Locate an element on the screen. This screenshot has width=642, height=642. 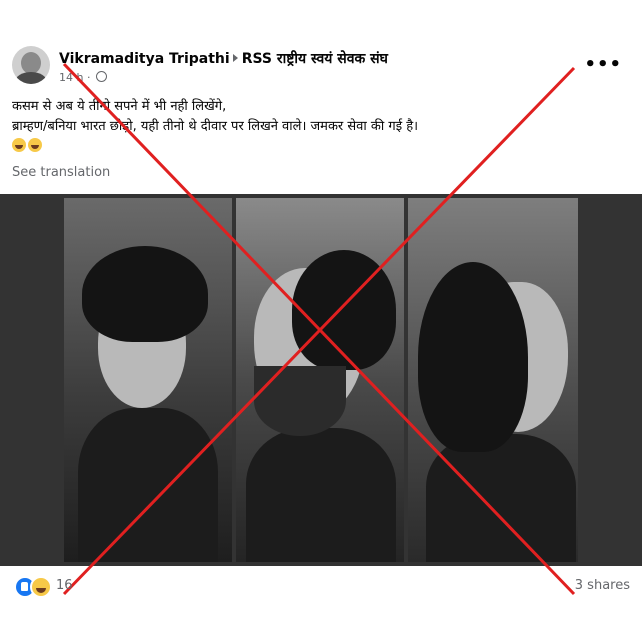
post-meta: 14 h · is located at coordinates (83, 77).